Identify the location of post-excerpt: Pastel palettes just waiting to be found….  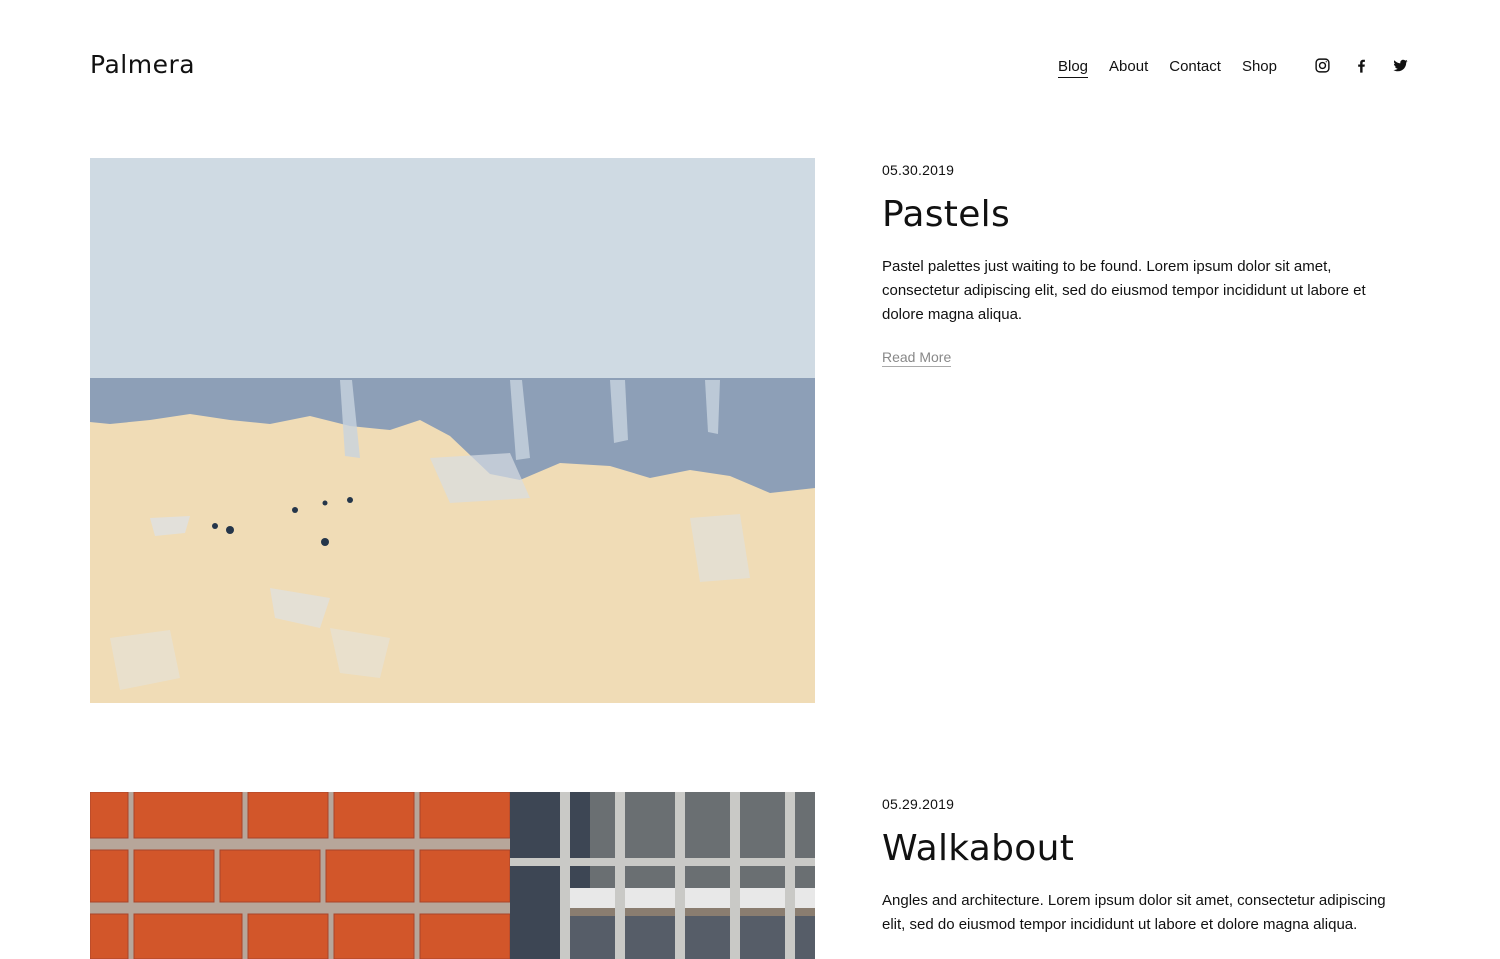
(1124, 290).